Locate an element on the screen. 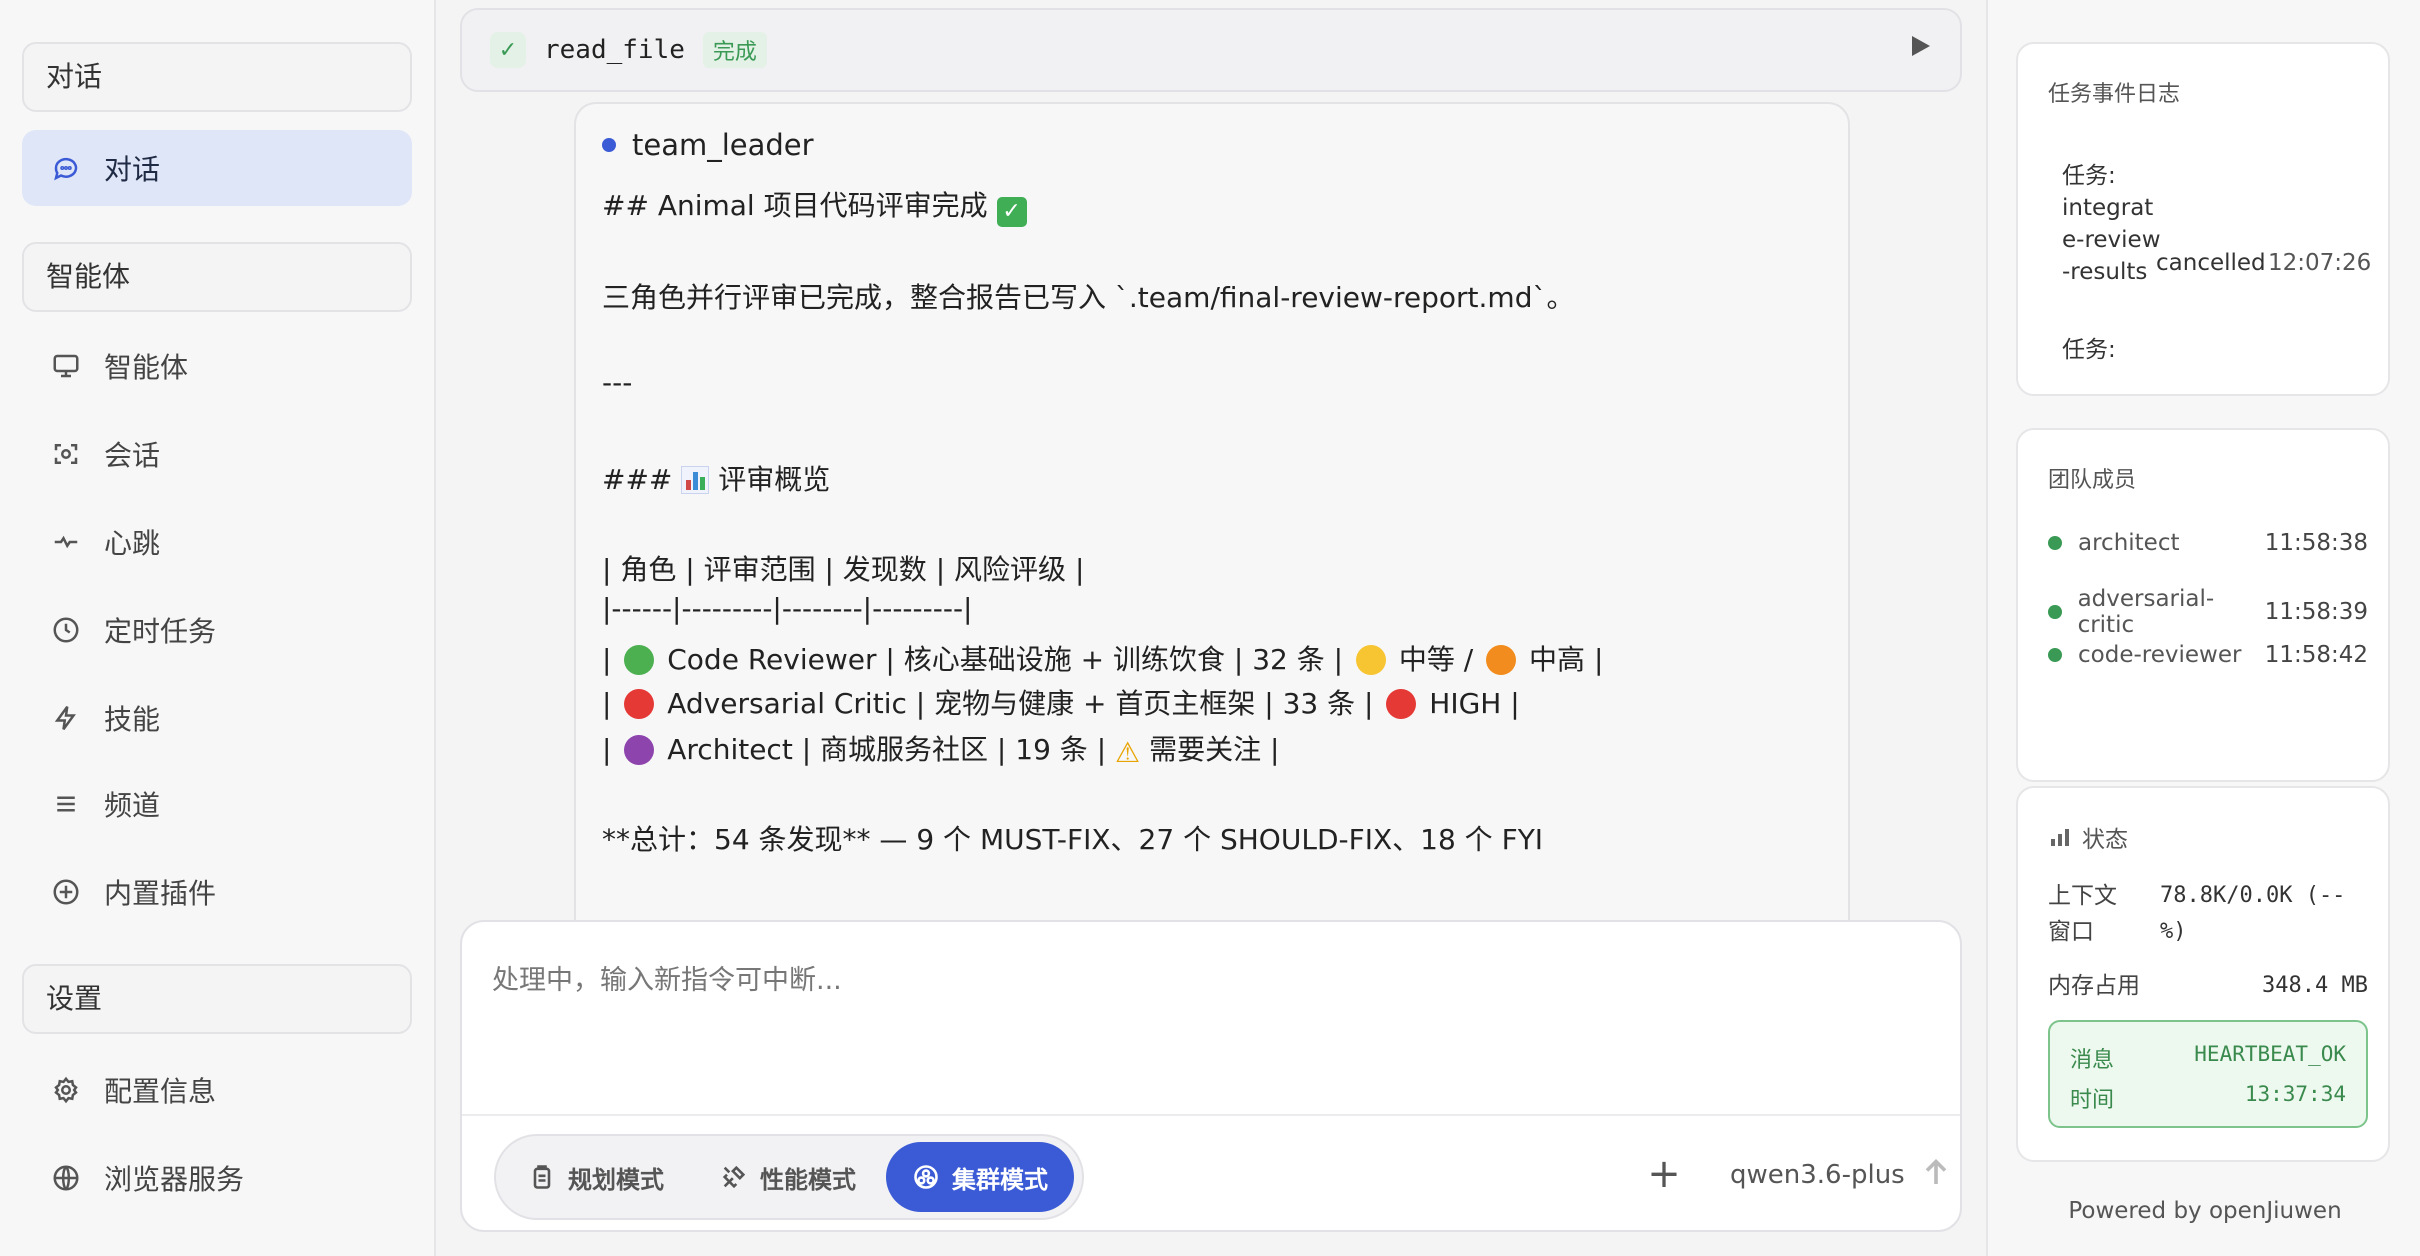 The image size is (2420, 1256). heartbeat-message-label: 消息 is located at coordinates (2092, 1060).